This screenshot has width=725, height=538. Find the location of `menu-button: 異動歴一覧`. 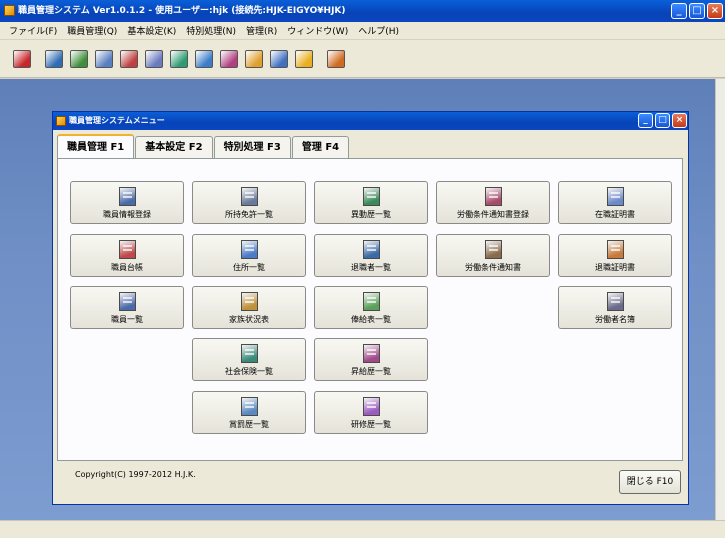

menu-button: 異動歴一覧 is located at coordinates (371, 202).